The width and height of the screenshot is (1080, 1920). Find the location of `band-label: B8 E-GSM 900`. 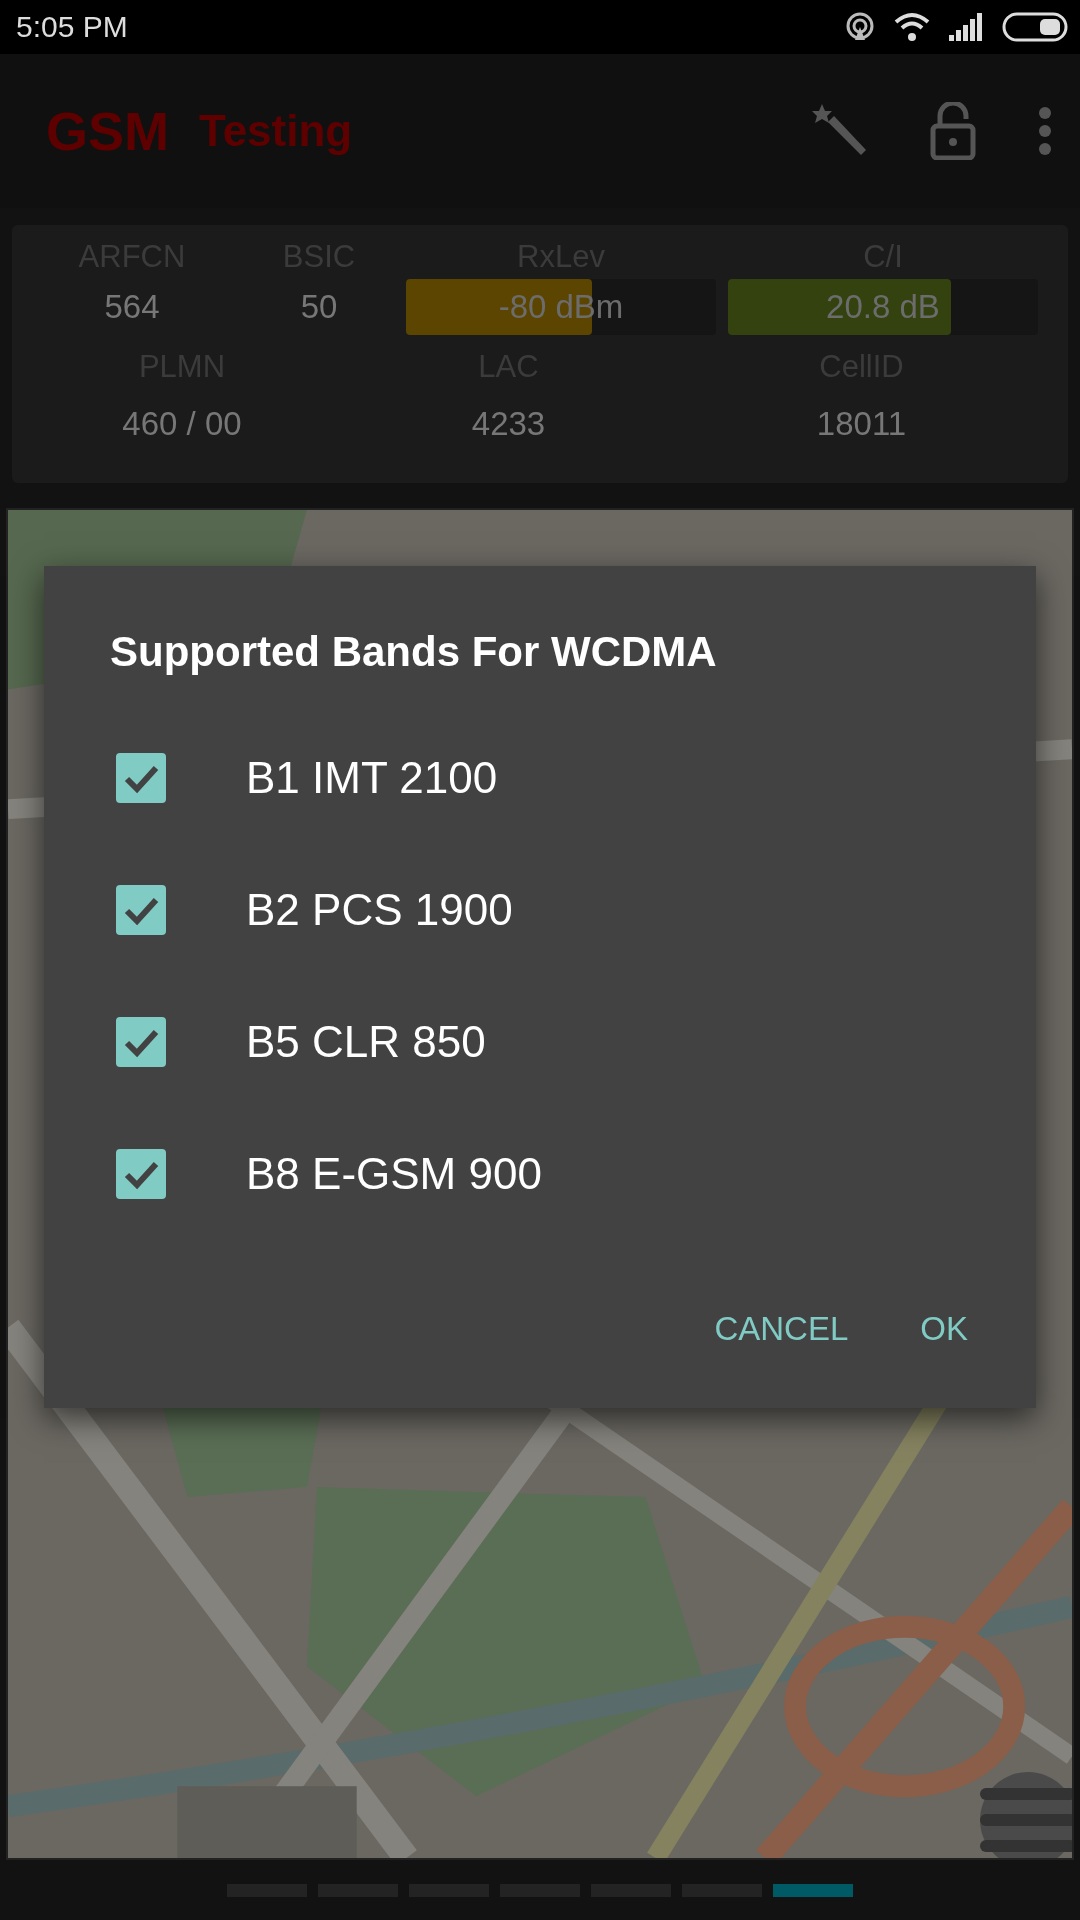

band-label: B8 E-GSM 900 is located at coordinates (394, 1174).